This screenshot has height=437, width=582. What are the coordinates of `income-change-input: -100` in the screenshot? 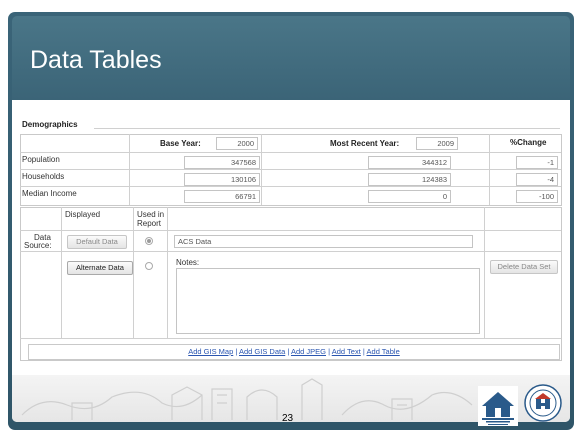 It's located at (537, 196).